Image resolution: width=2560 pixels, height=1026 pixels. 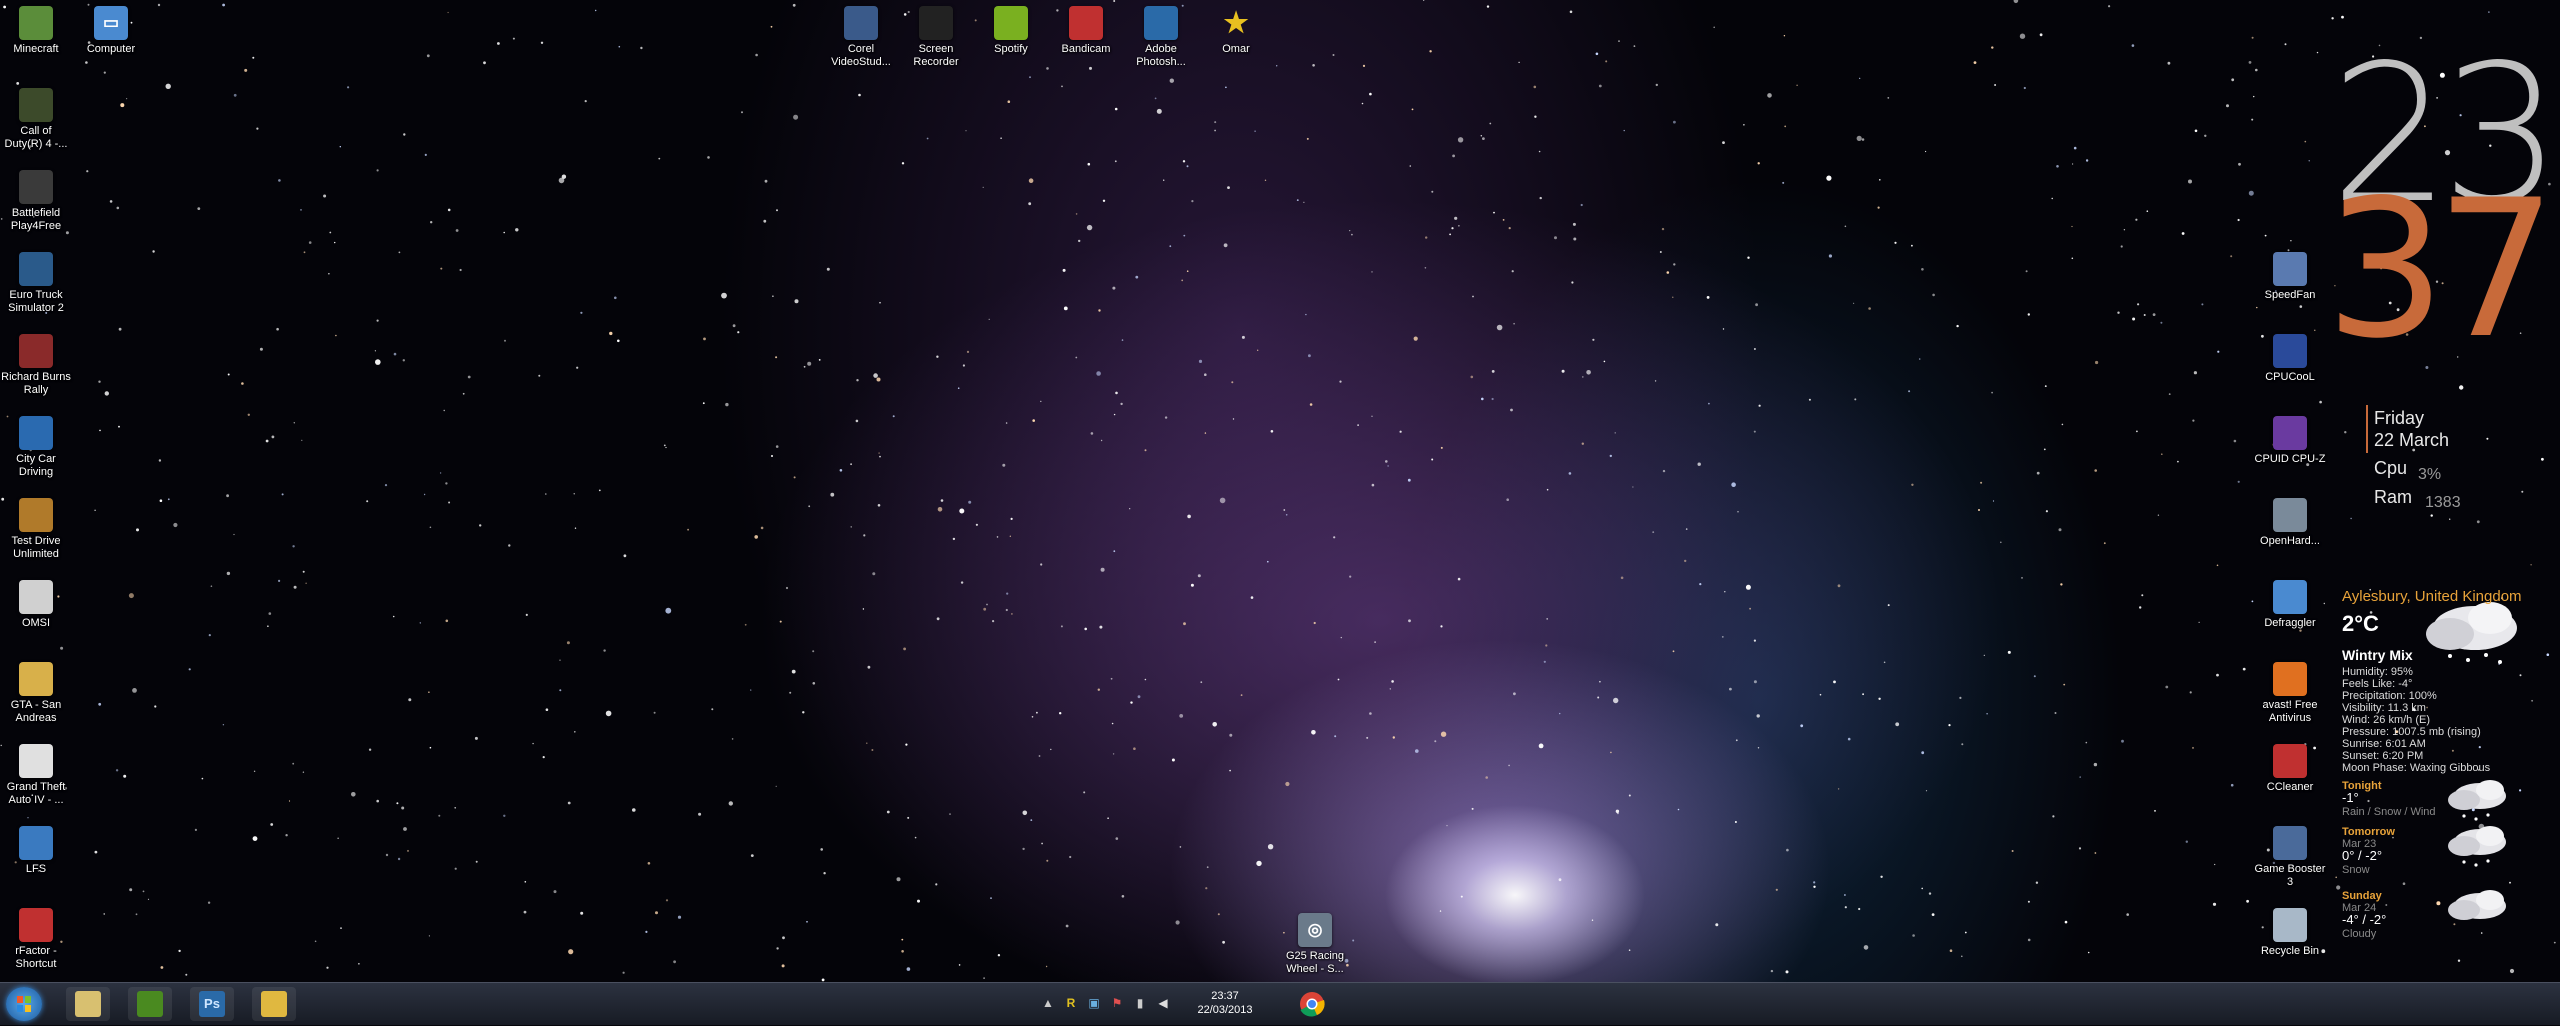 What do you see at coordinates (1312, 1004) in the screenshot?
I see `chrome-taskbar-button` at bounding box center [1312, 1004].